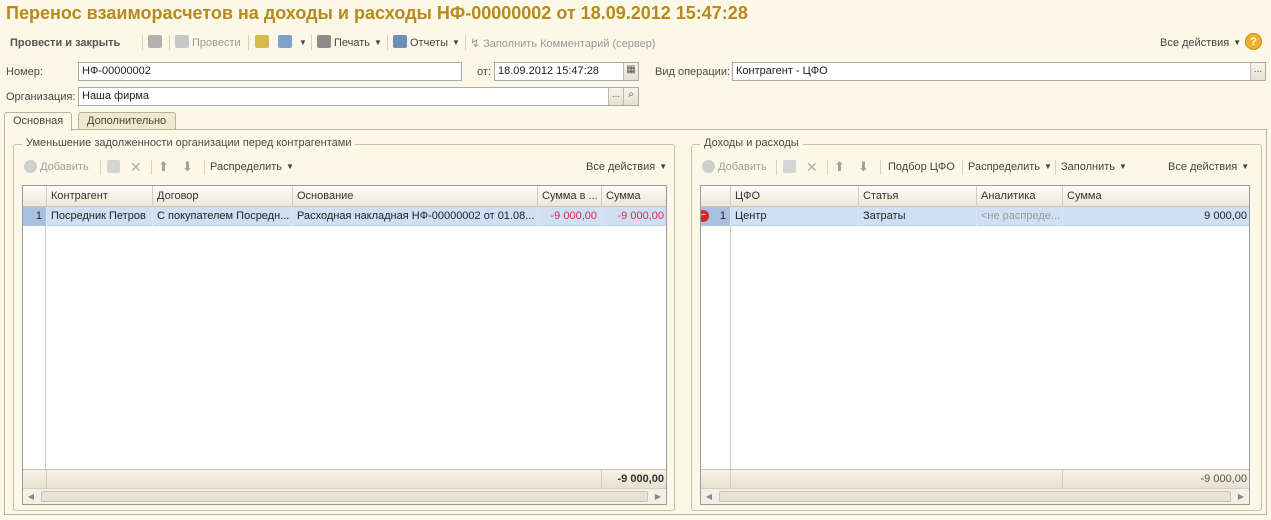 This screenshot has height=520, width=1271. I want to click on cell-counterparty: Посредник Петров, so click(100, 216).